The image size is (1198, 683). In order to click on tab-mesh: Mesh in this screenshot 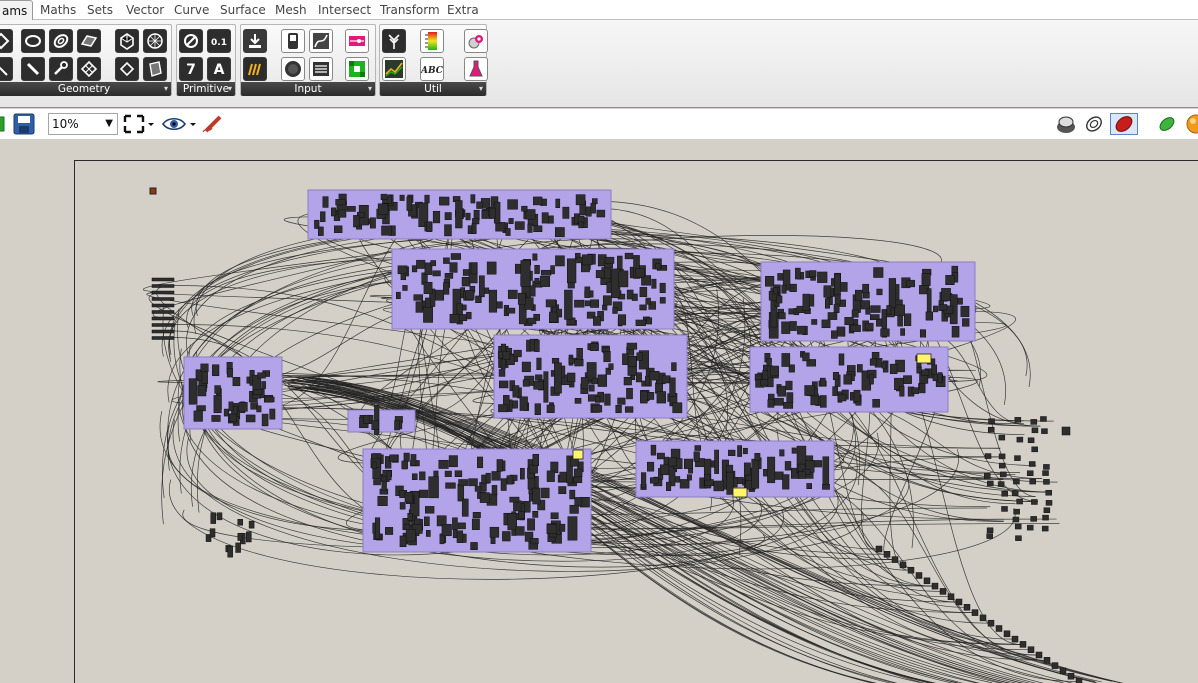, I will do `click(291, 10)`.